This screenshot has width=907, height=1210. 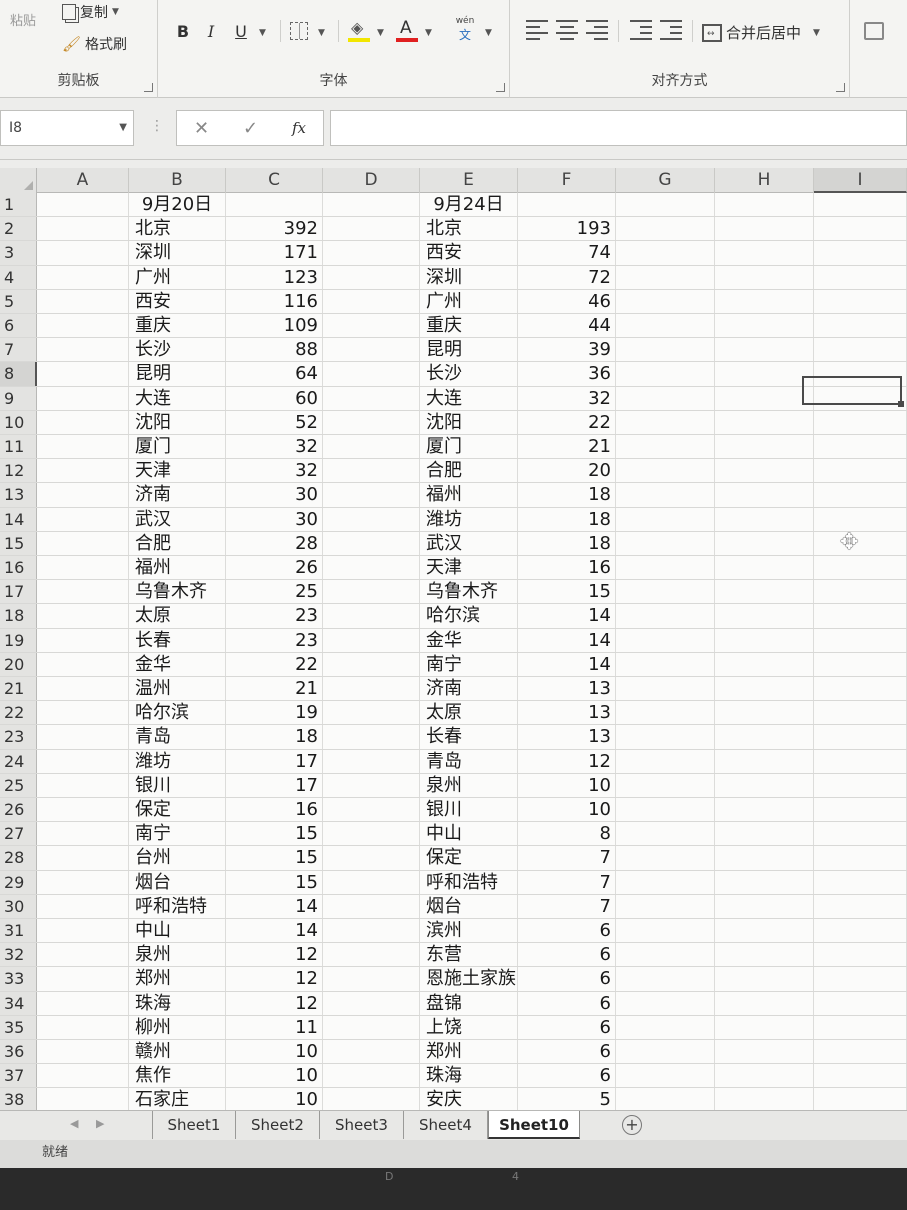 What do you see at coordinates (469, 350) in the screenshot?
I see `cell-e: 昆明` at bounding box center [469, 350].